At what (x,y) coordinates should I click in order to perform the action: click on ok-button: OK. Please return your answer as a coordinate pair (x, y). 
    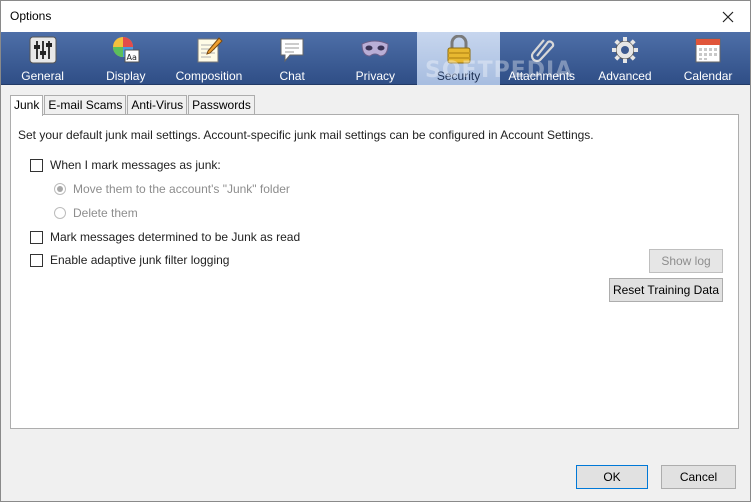
    Looking at the image, I should click on (612, 477).